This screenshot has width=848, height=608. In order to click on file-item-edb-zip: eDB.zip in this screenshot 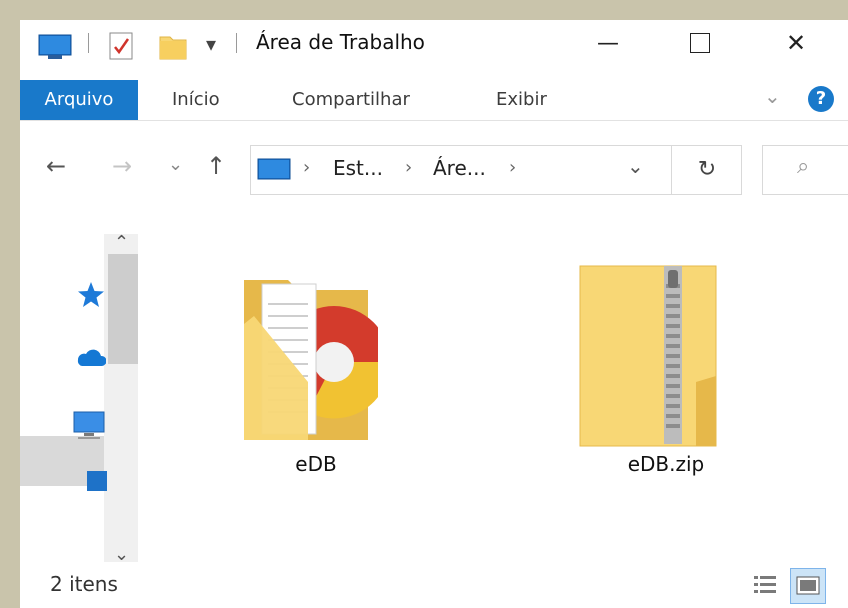, I will do `click(636, 354)`.